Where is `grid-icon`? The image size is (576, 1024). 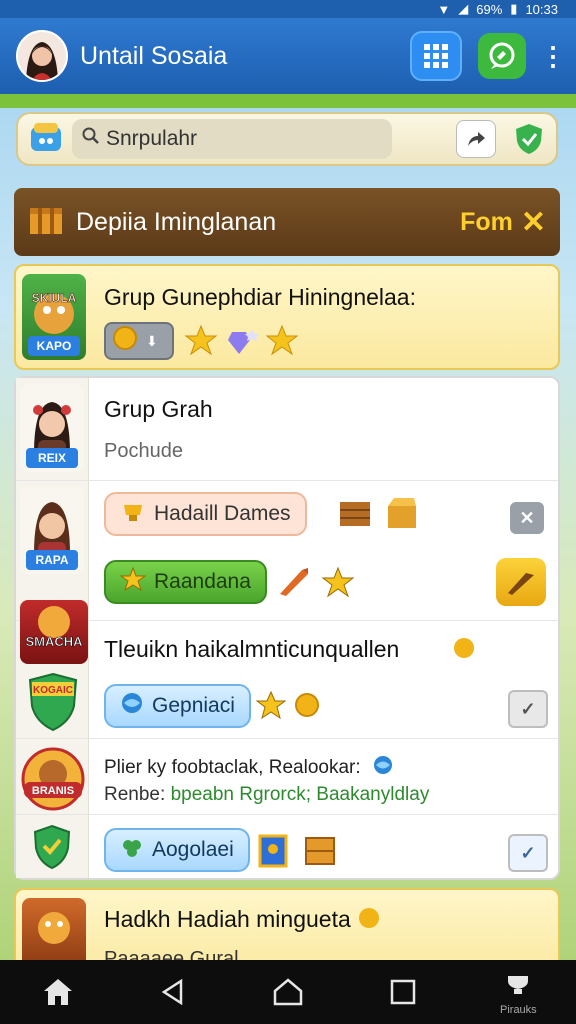
grid-icon is located at coordinates (436, 56).